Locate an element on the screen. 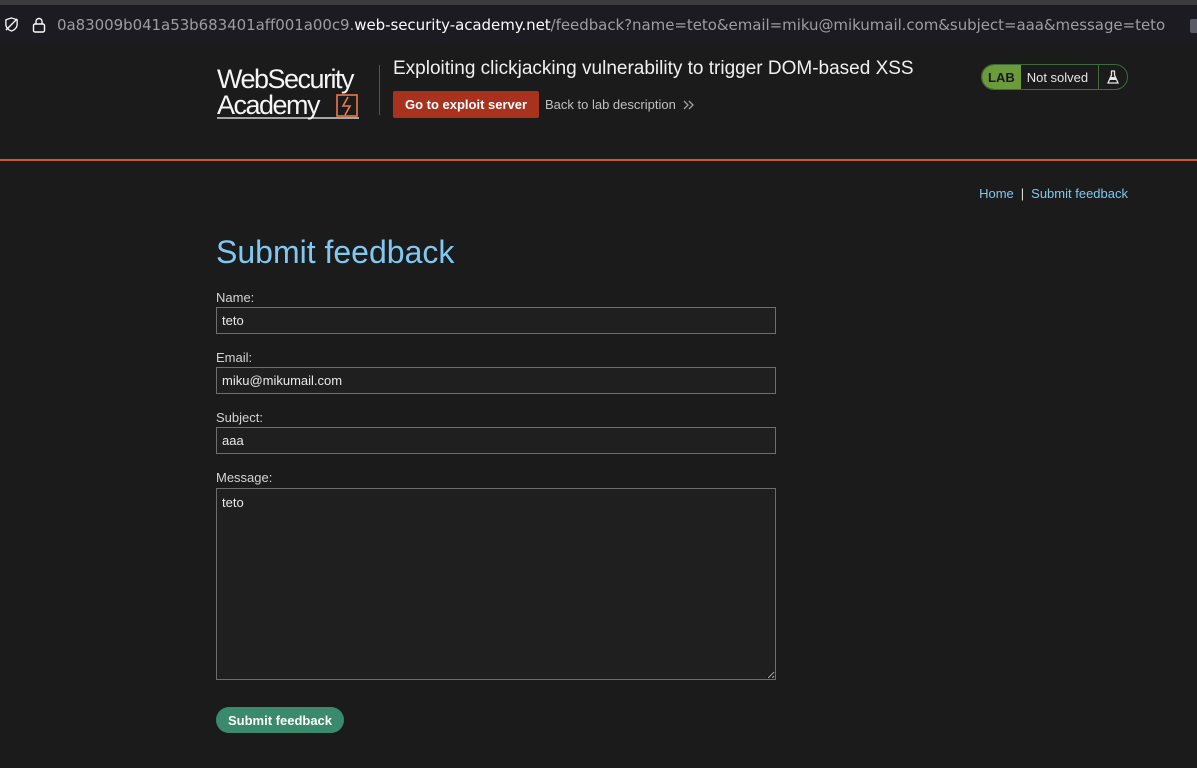 Image resolution: width=1197 pixels, height=768 pixels. email-label: Email: is located at coordinates (234, 357).